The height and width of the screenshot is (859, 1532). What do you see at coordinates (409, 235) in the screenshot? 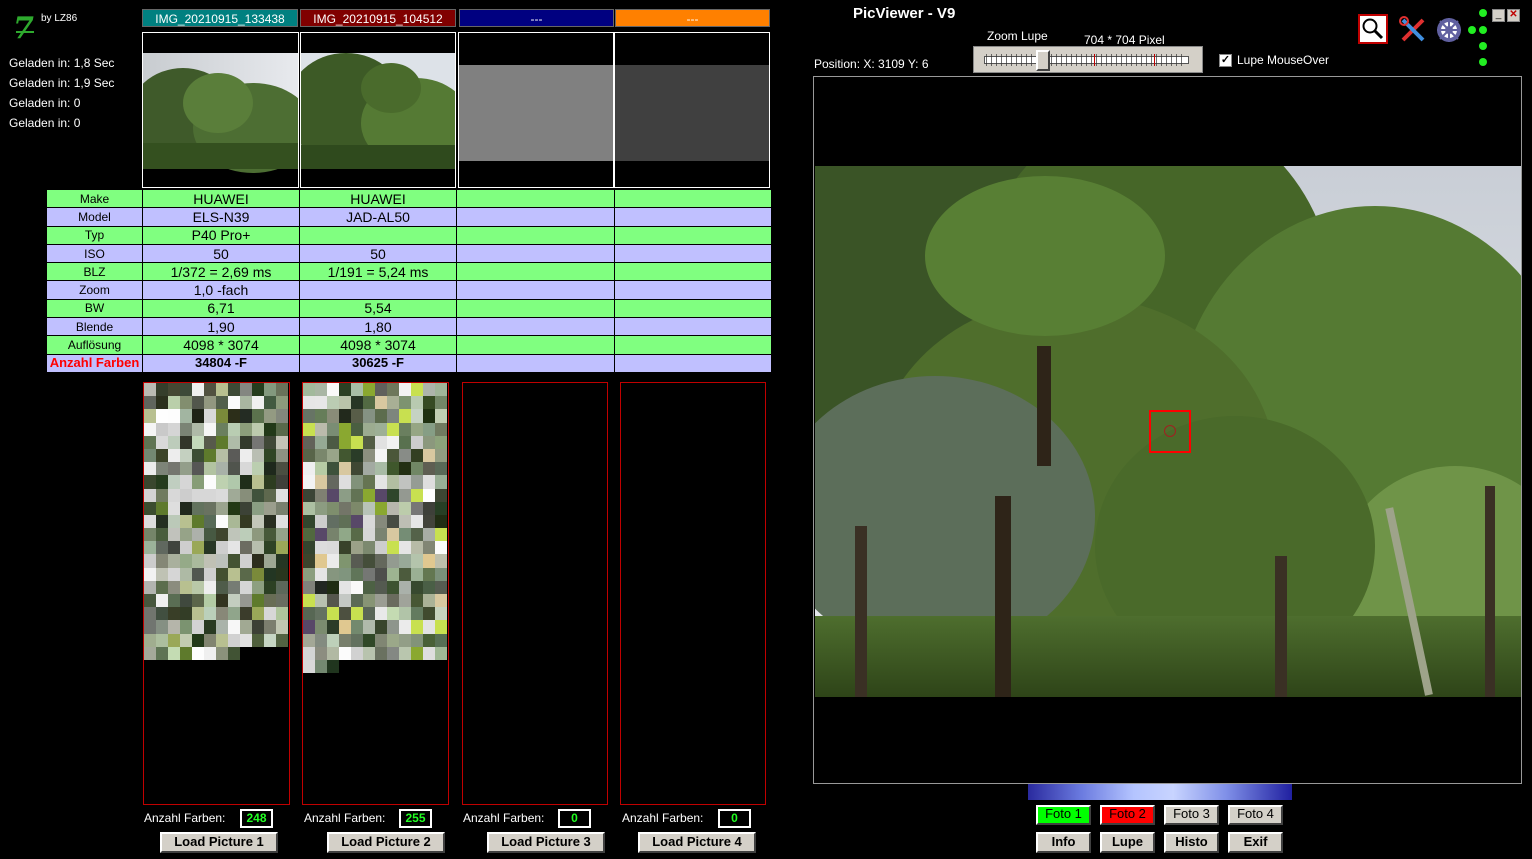
I see `exif-row-typ: Typ P40 Pro+` at bounding box center [409, 235].